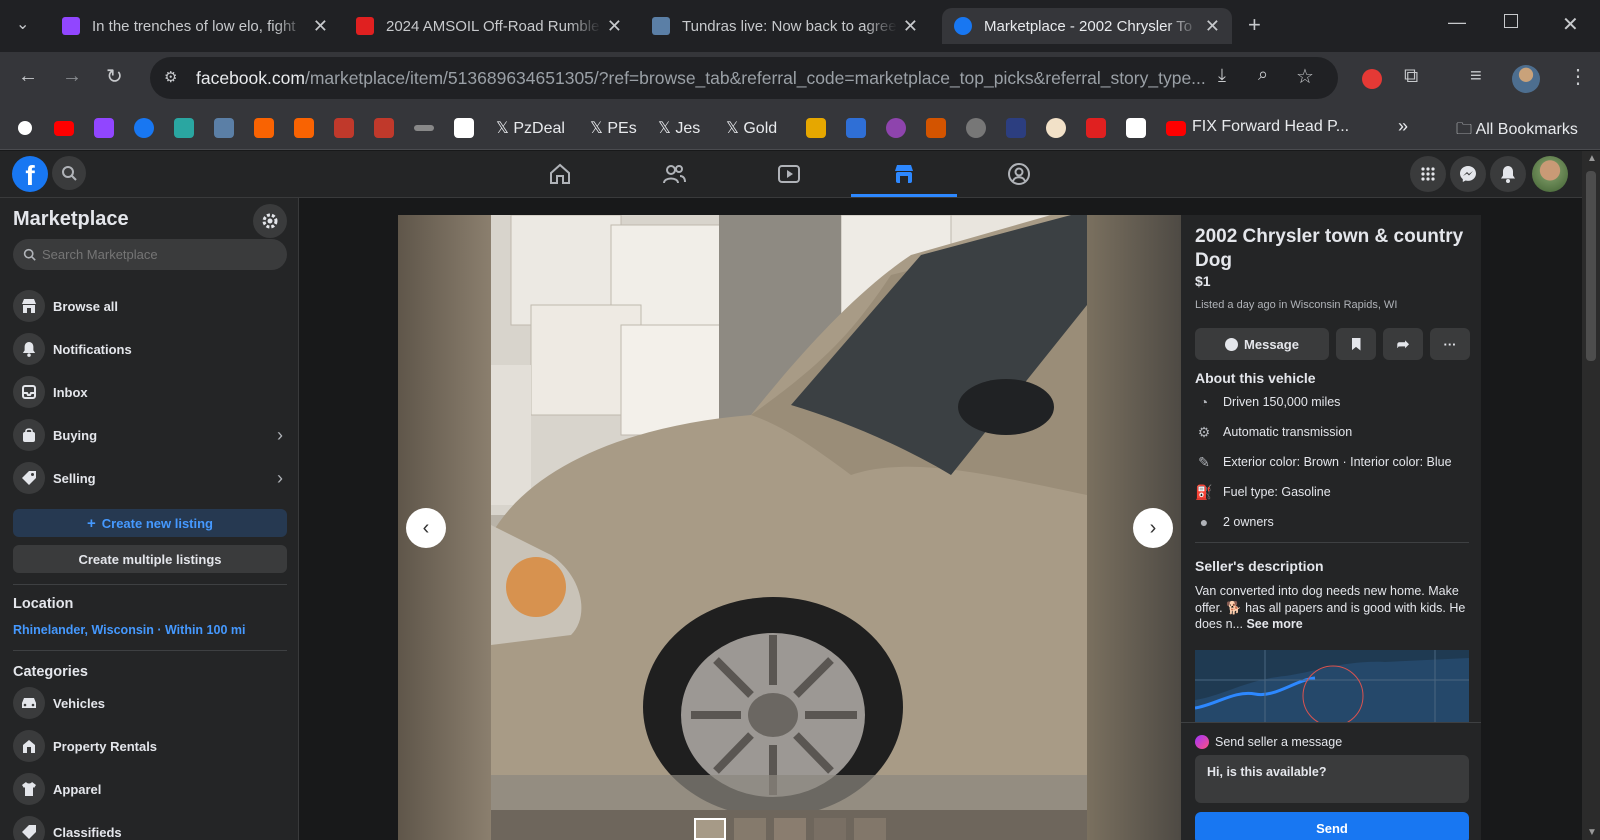 This screenshot has height=840, width=1600. I want to click on category-property-rentals: Property Rentals, so click(150, 746).